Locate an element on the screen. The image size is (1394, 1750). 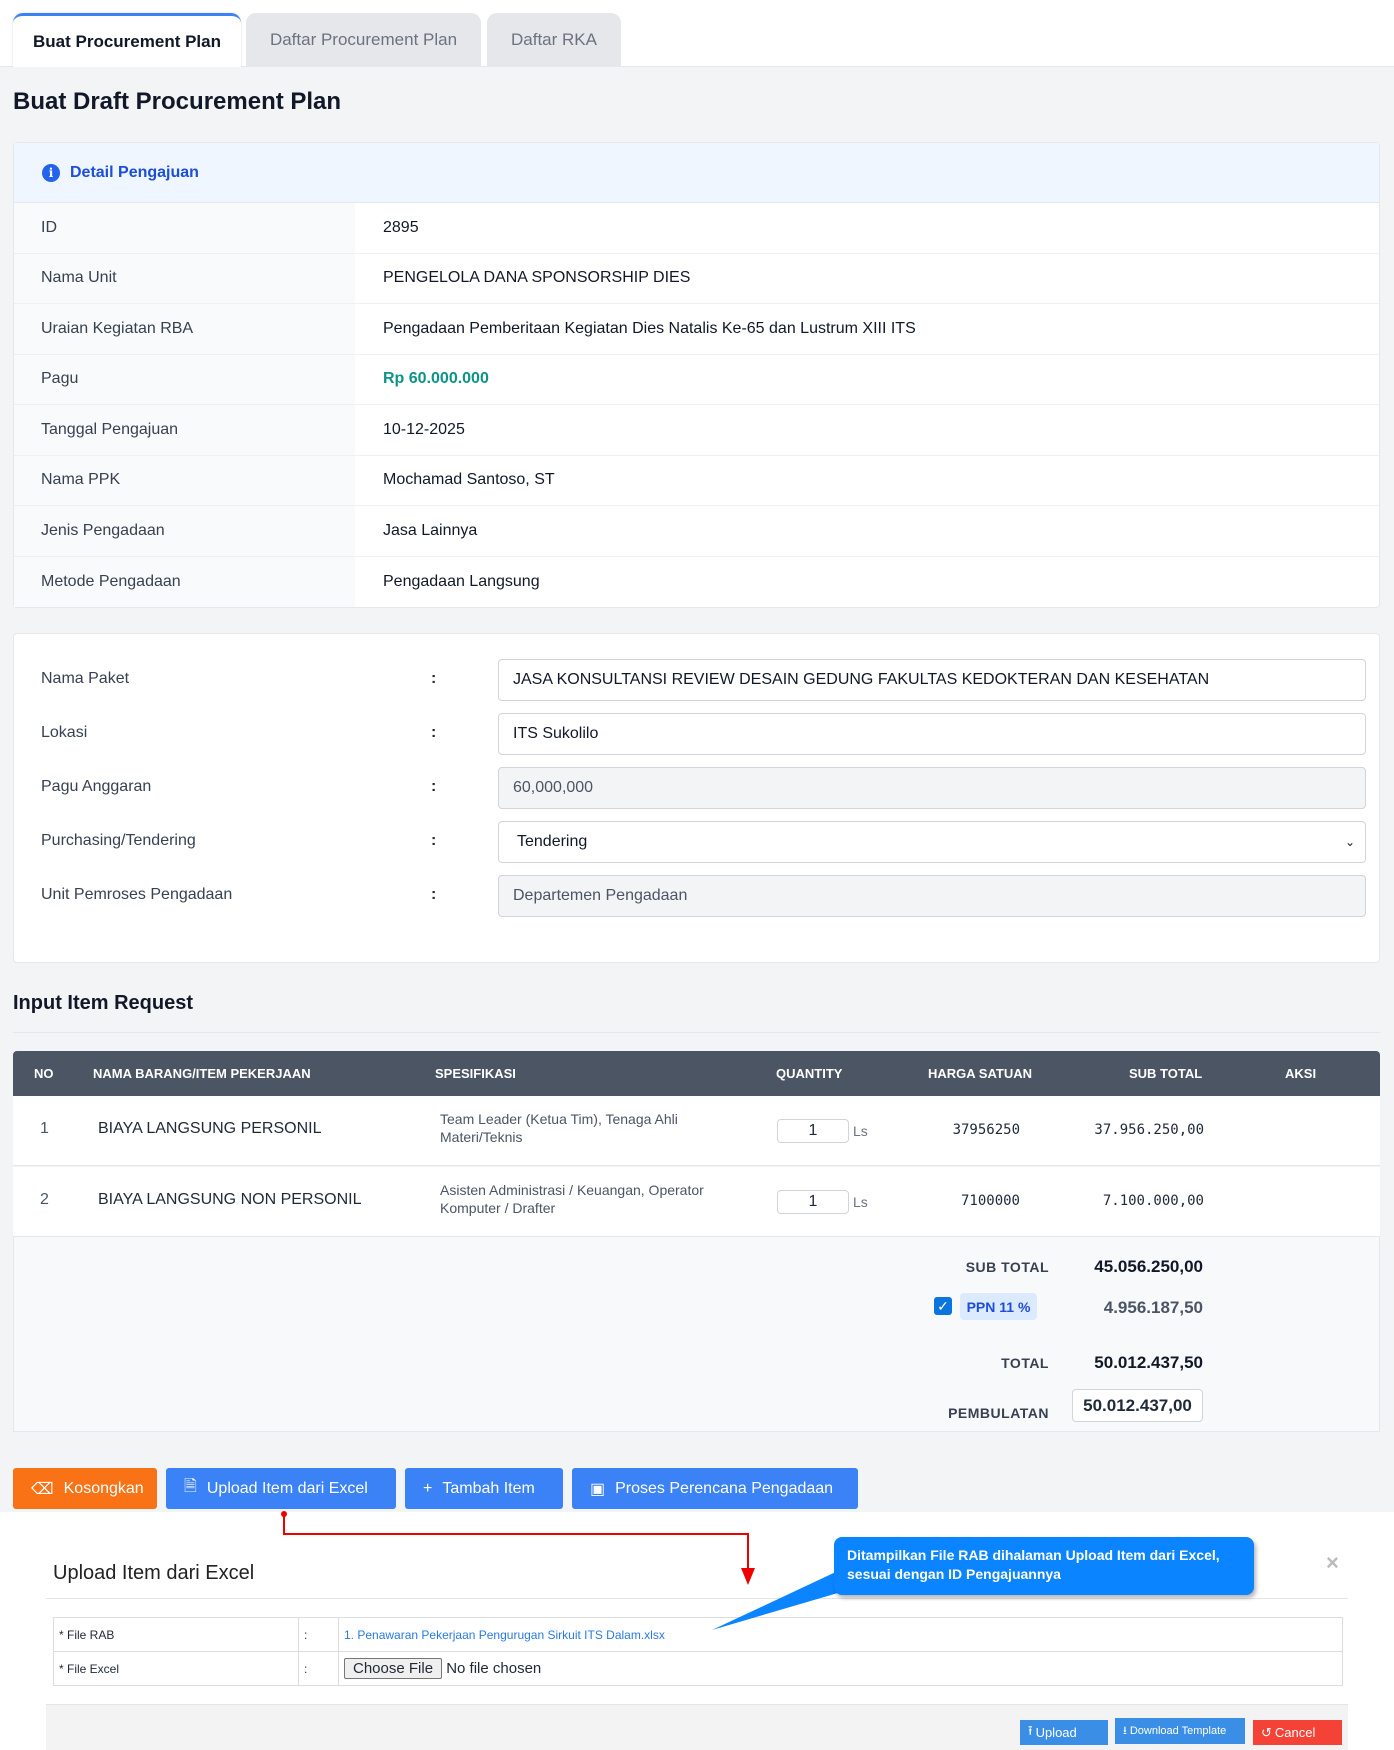
annotation-overlay is located at coordinates (564, 1570).